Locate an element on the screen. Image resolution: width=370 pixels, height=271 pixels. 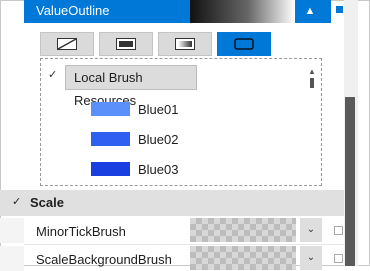
solid-brush-icon is located at coordinates (126, 44).